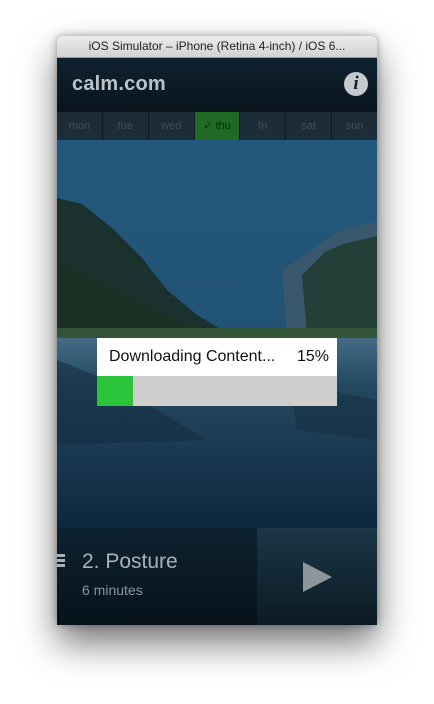 The width and height of the screenshot is (434, 704). I want to click on info-icon: i, so click(356, 84).